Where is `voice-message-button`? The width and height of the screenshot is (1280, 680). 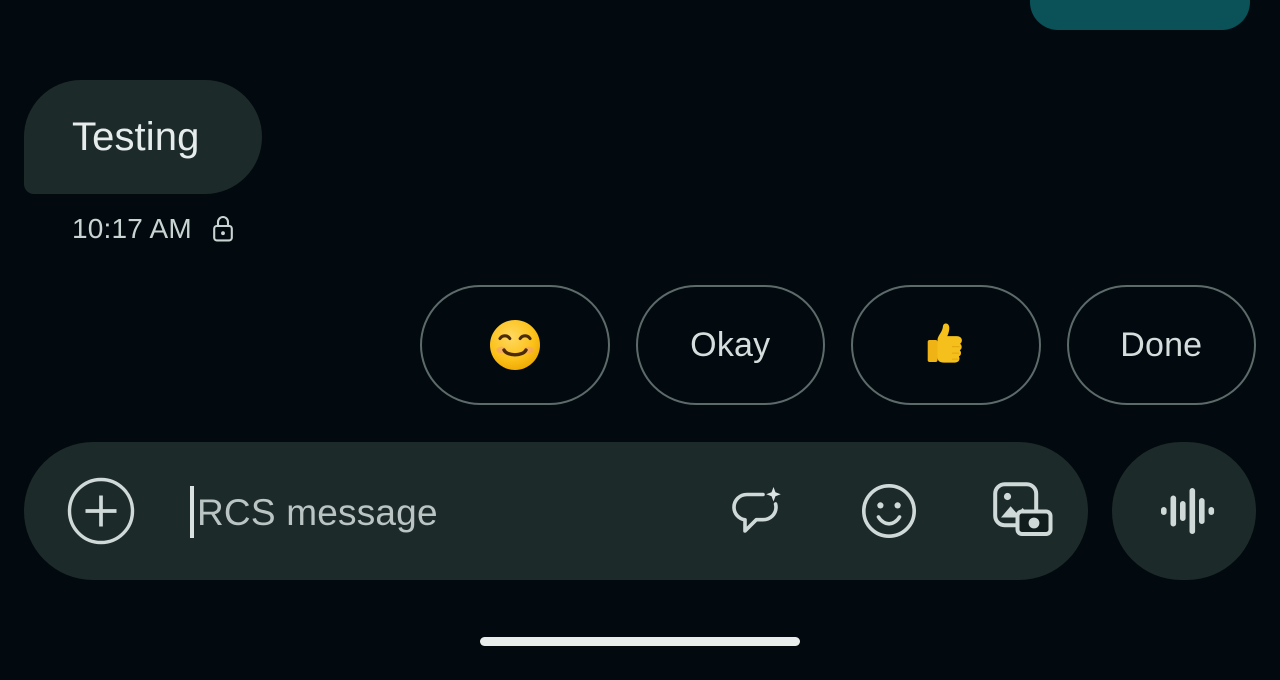
voice-message-button is located at coordinates (1184, 511).